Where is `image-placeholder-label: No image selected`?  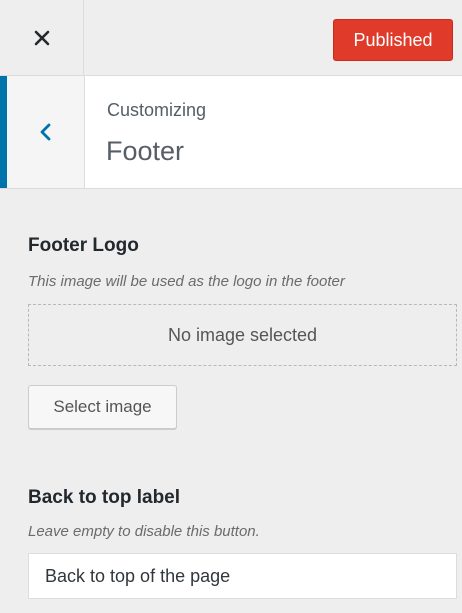 image-placeholder-label: No image selected is located at coordinates (242, 334).